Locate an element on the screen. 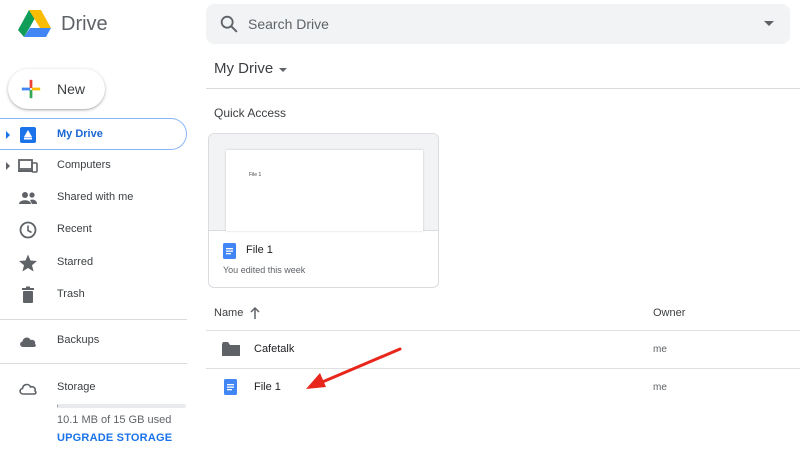 The image size is (800, 451). new-button-label: New is located at coordinates (71, 89).